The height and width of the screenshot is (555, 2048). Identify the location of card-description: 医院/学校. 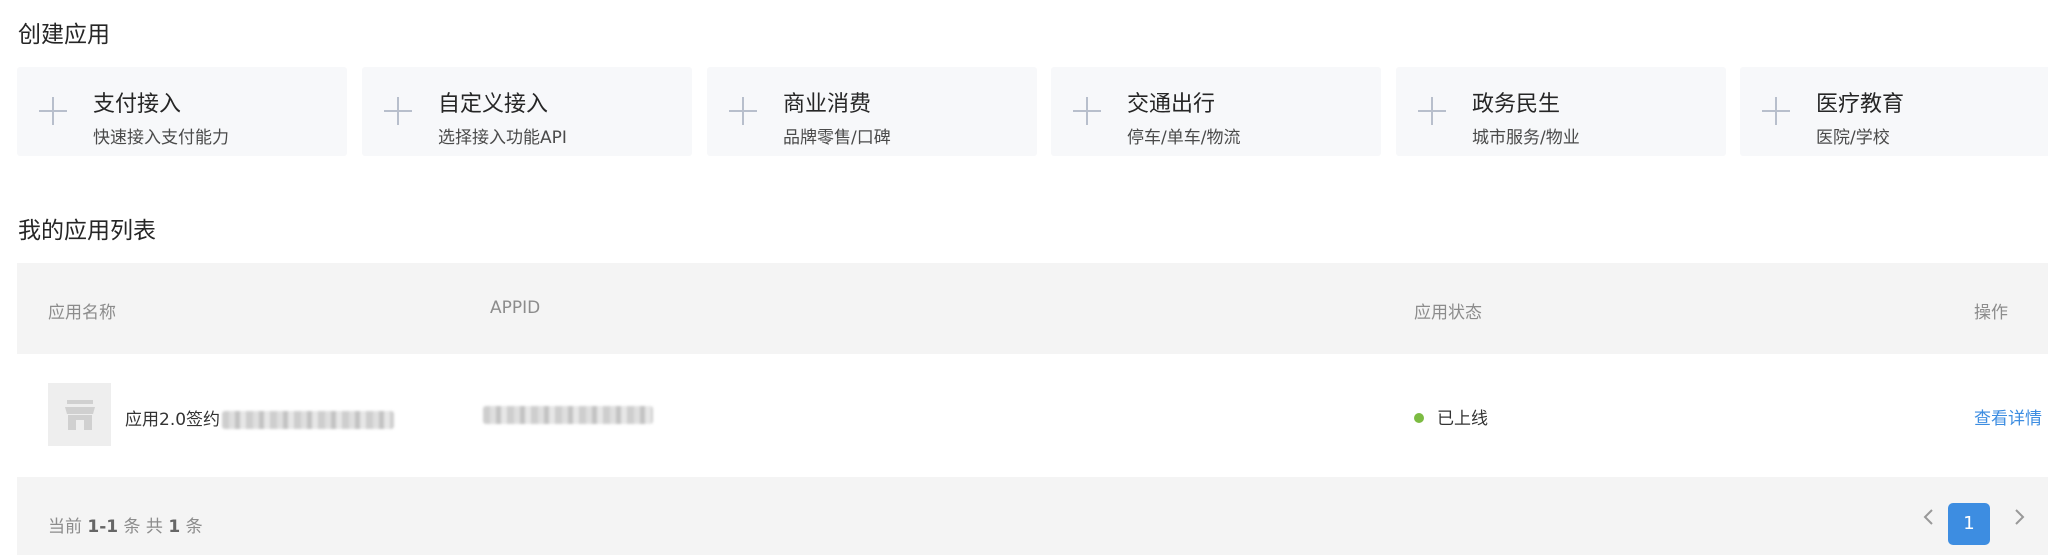
(1853, 138).